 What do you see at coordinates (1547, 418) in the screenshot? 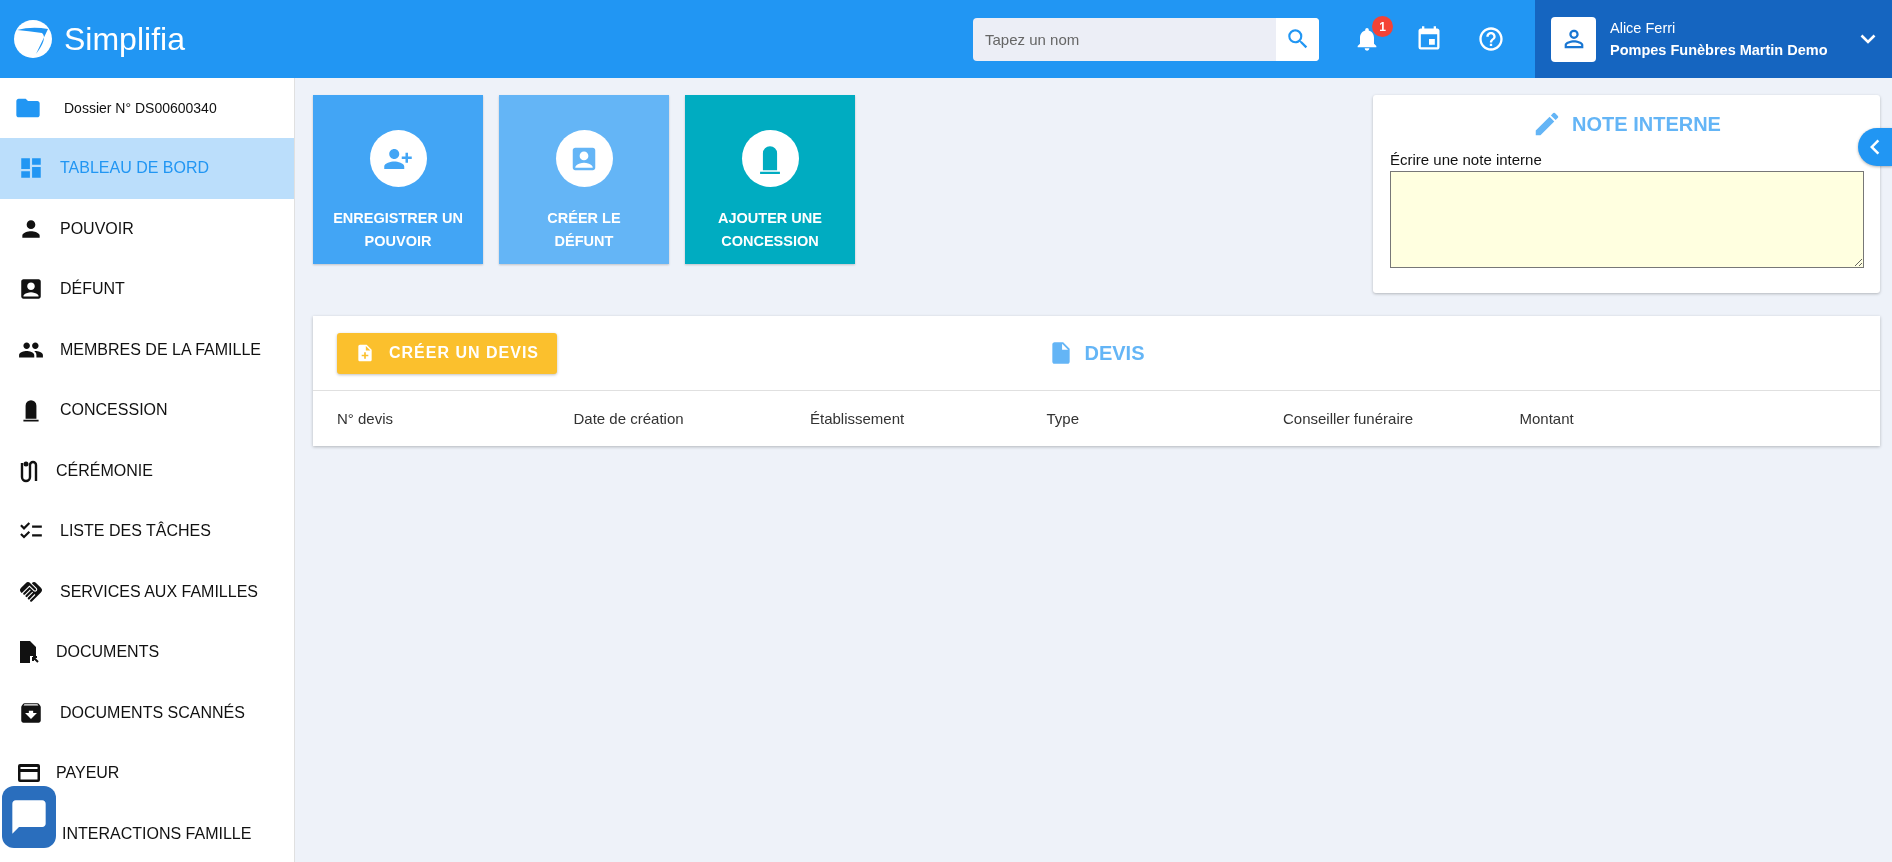
I see `column-header: Montant` at bounding box center [1547, 418].